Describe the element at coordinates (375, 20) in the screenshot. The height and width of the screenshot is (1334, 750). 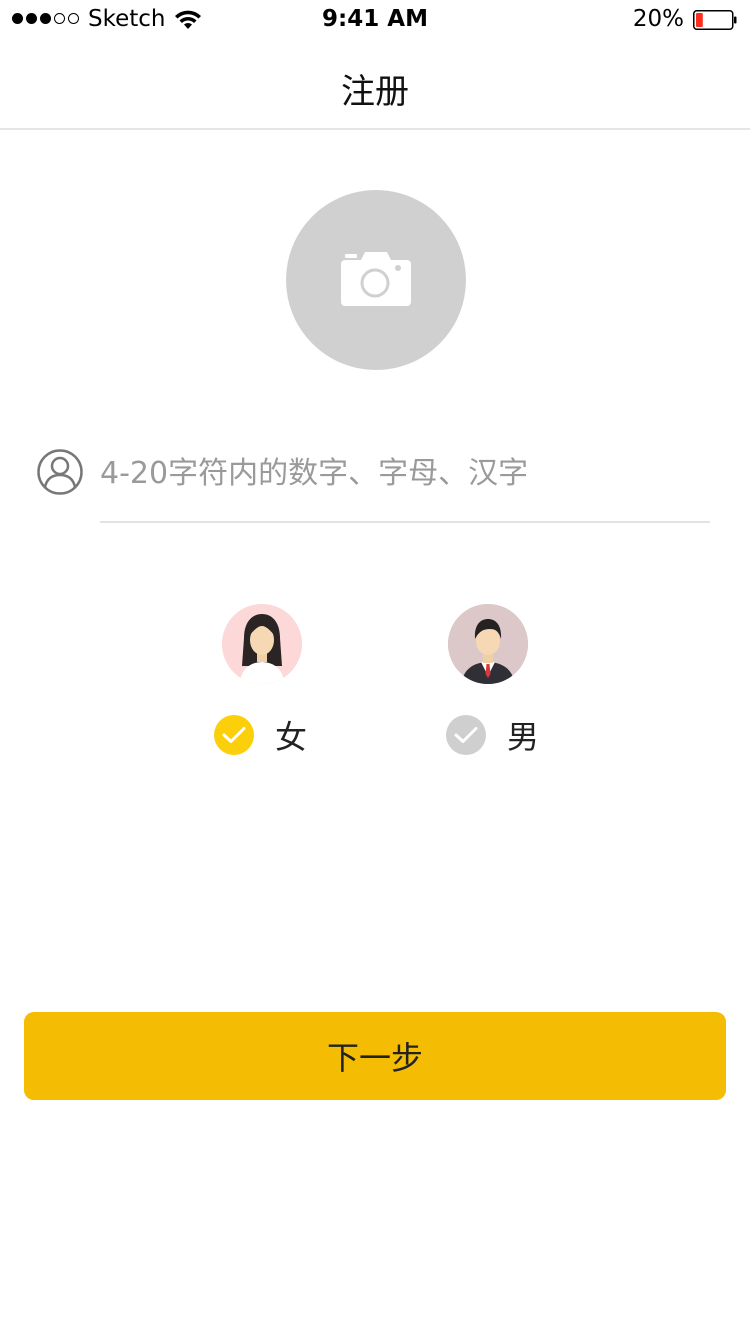
I see `status-bar: Sketch 9:41 AM 20%` at that location.